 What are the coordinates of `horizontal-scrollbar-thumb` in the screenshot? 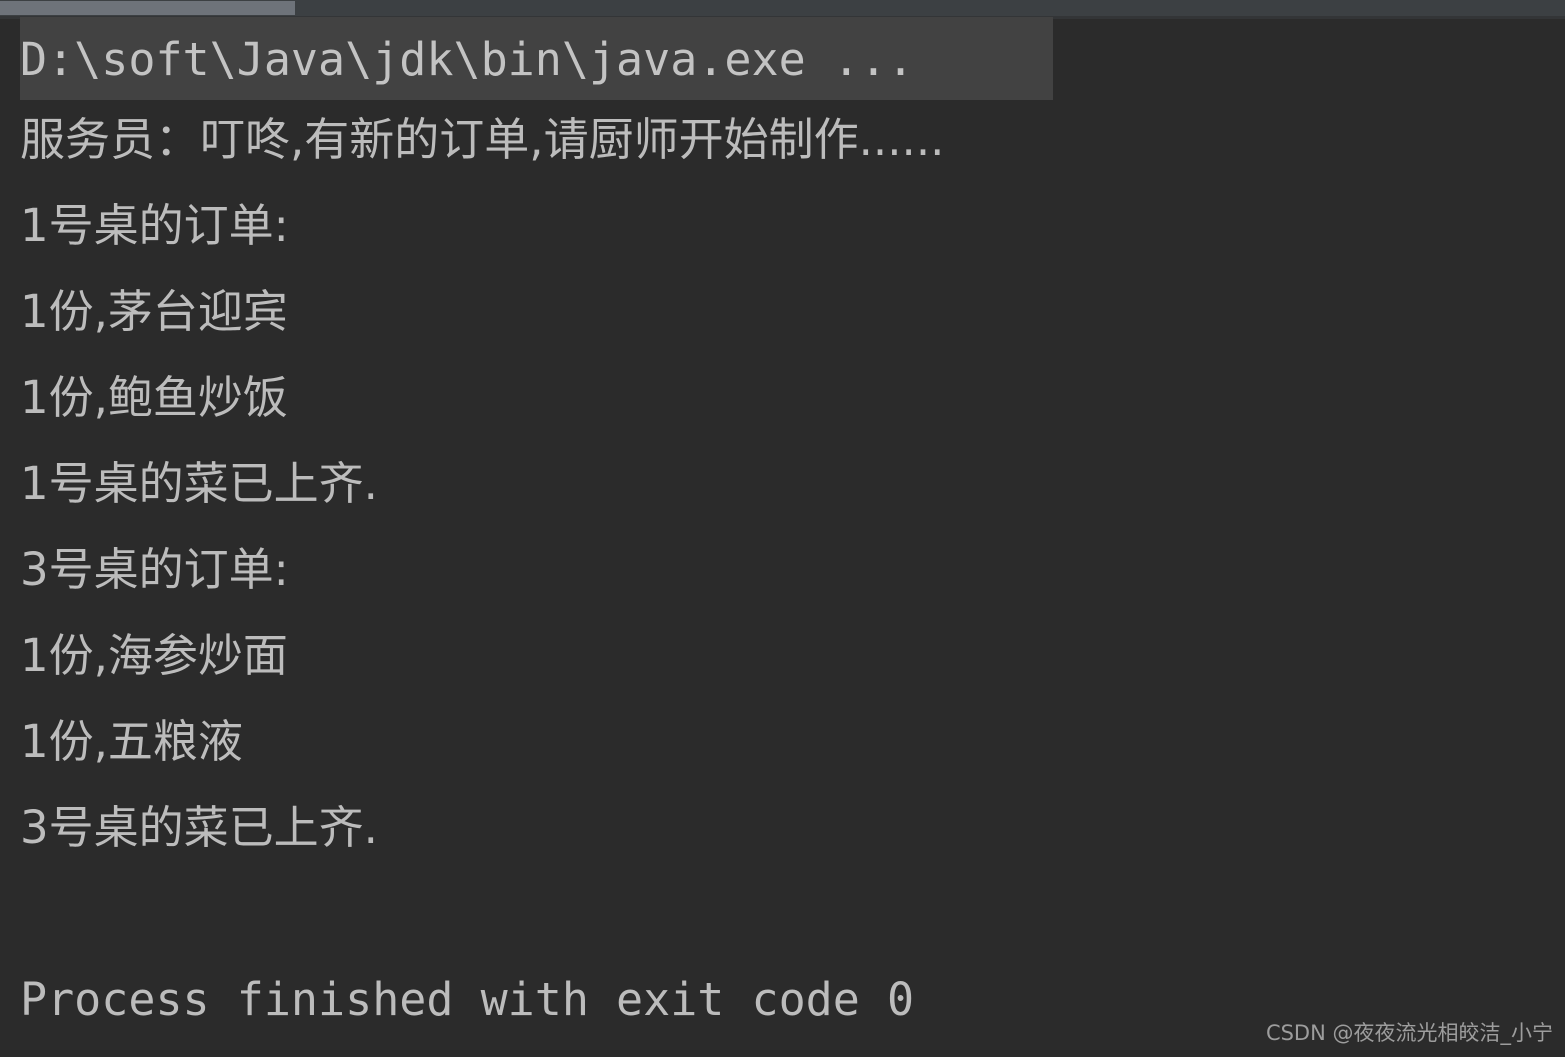 It's located at (147, 8).